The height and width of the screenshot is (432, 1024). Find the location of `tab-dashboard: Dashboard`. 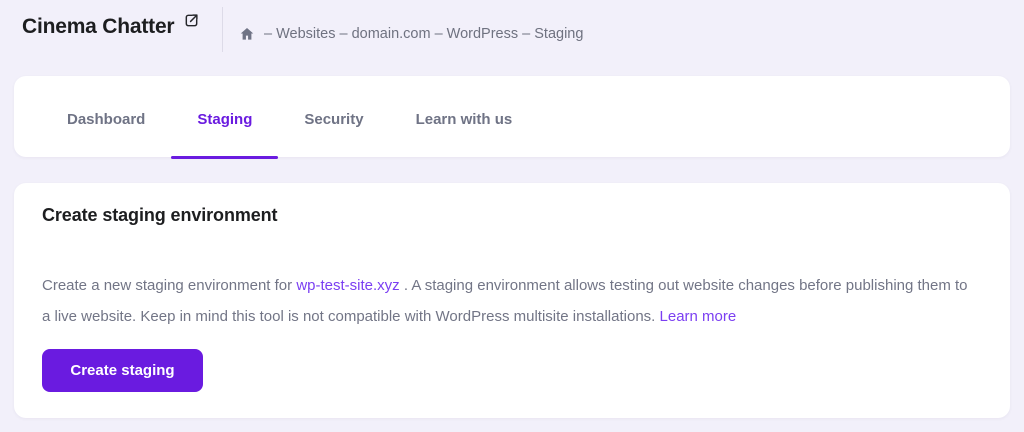

tab-dashboard: Dashboard is located at coordinates (106, 116).